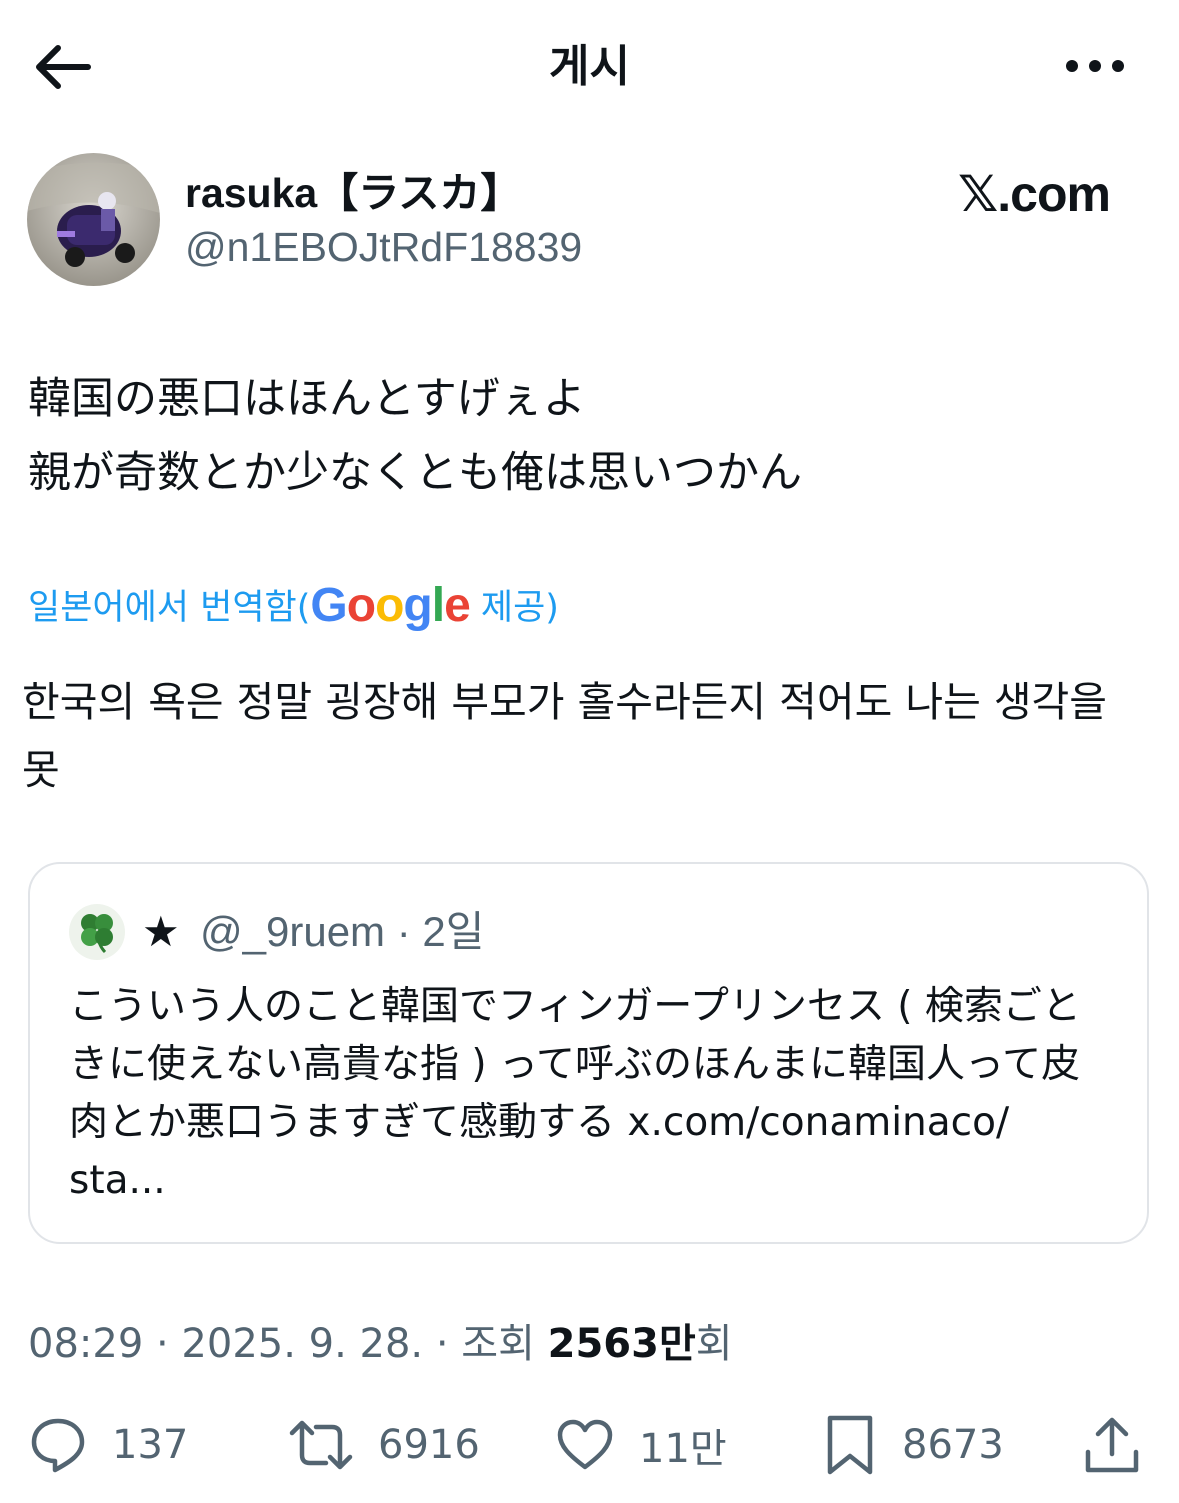 This screenshot has height=1503, width=1179. What do you see at coordinates (514, 608) in the screenshot?
I see `translation-suffix: 제공)` at bounding box center [514, 608].